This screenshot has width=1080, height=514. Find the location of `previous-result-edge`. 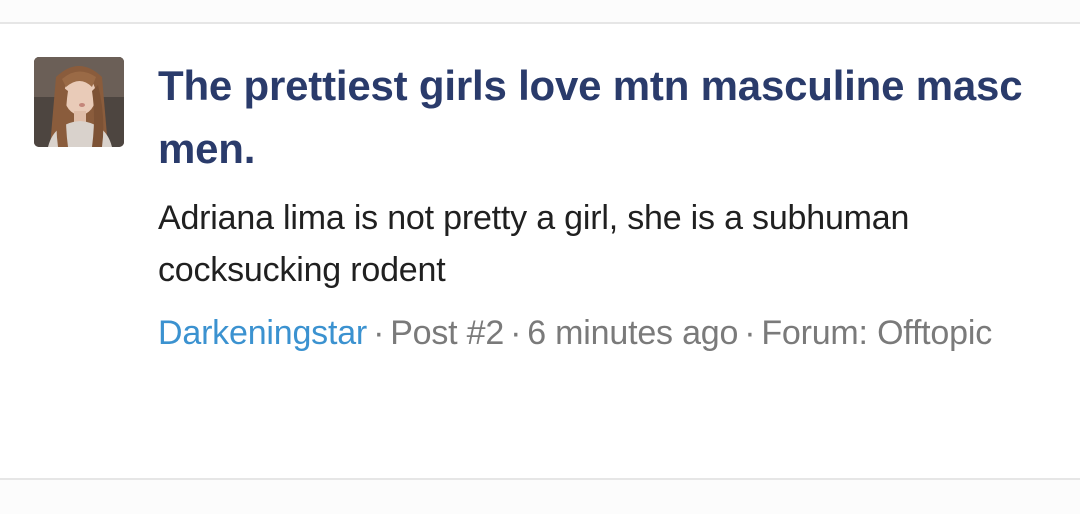

previous-result-edge is located at coordinates (540, 11).